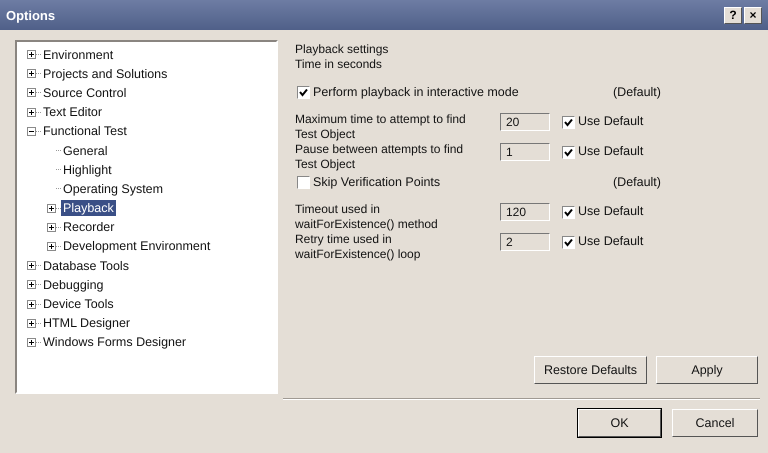 The height and width of the screenshot is (453, 768). Describe the element at coordinates (525, 122) in the screenshot. I see `input-field: 20` at that location.